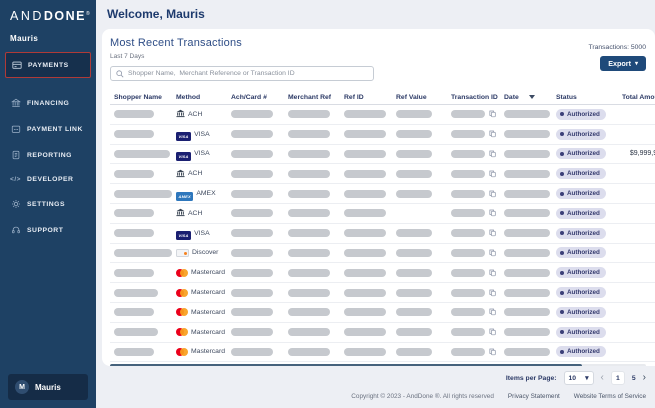 Image resolution: width=655 pixels, height=408 pixels. What do you see at coordinates (382, 174) in the screenshot?
I see `table-row: ACH Authorized $` at bounding box center [382, 174].